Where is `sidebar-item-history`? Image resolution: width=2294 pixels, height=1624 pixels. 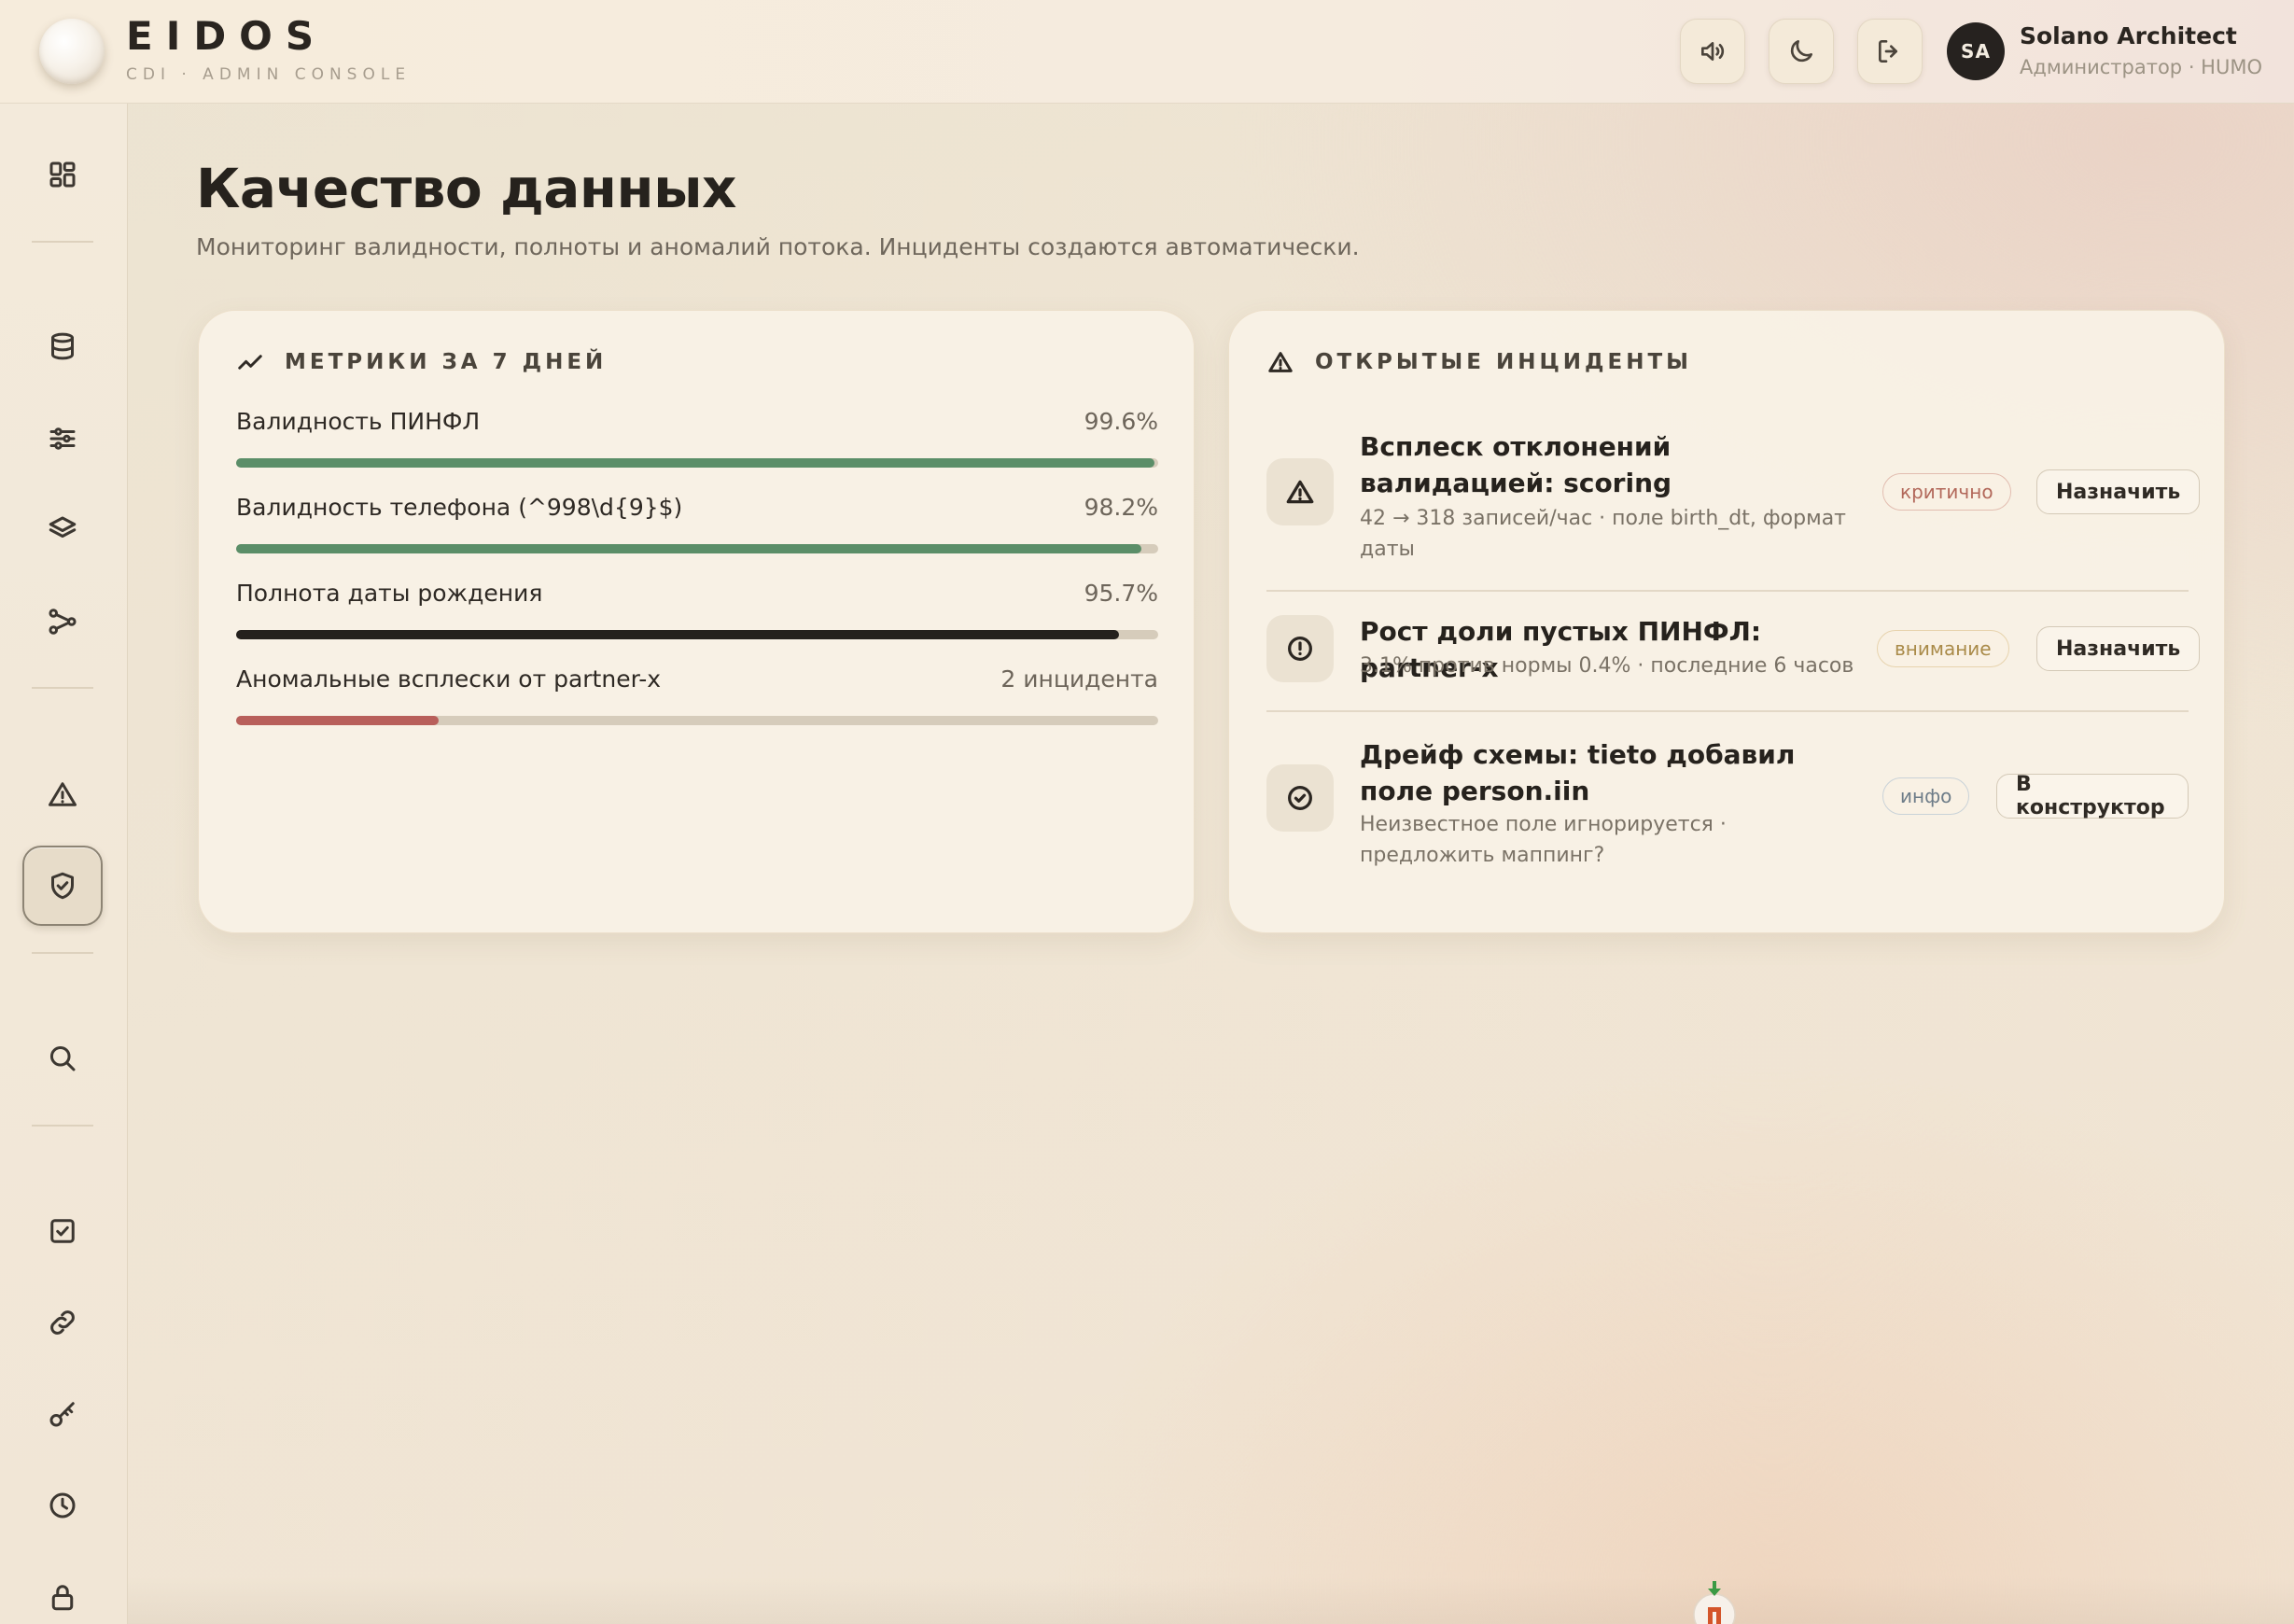 sidebar-item-history is located at coordinates (62, 1505).